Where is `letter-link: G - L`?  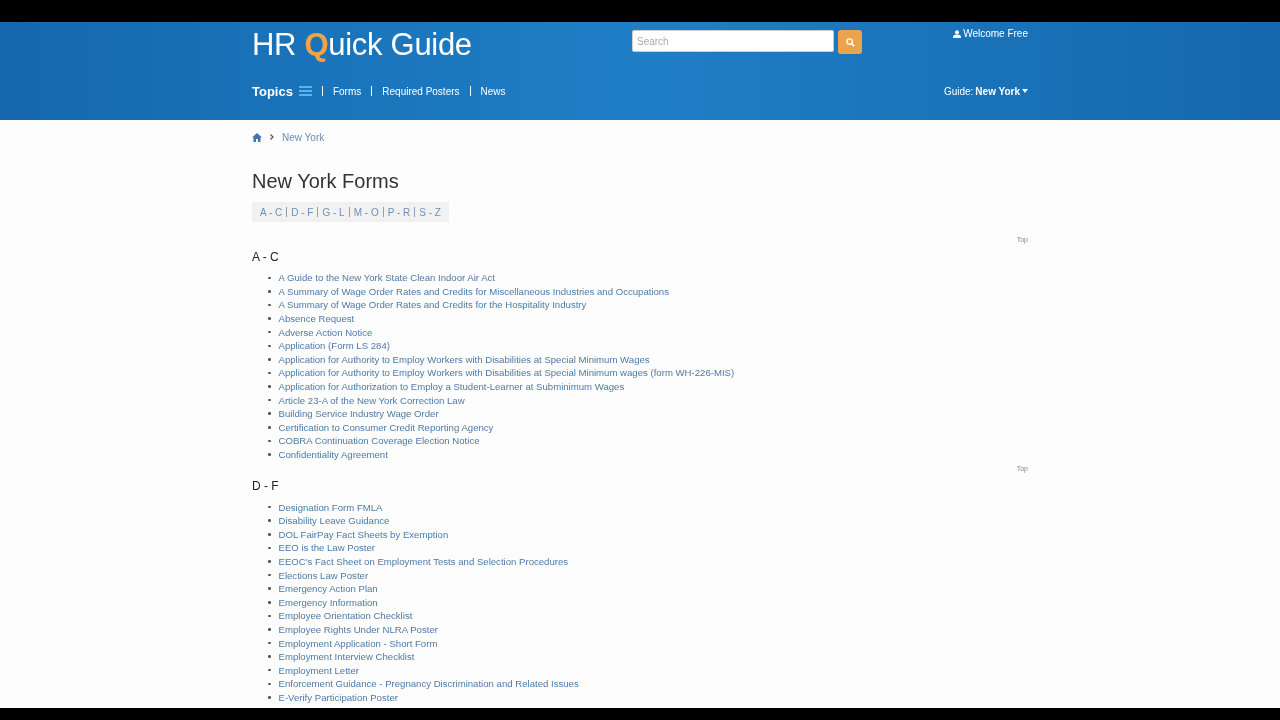 letter-link: G - L is located at coordinates (333, 212).